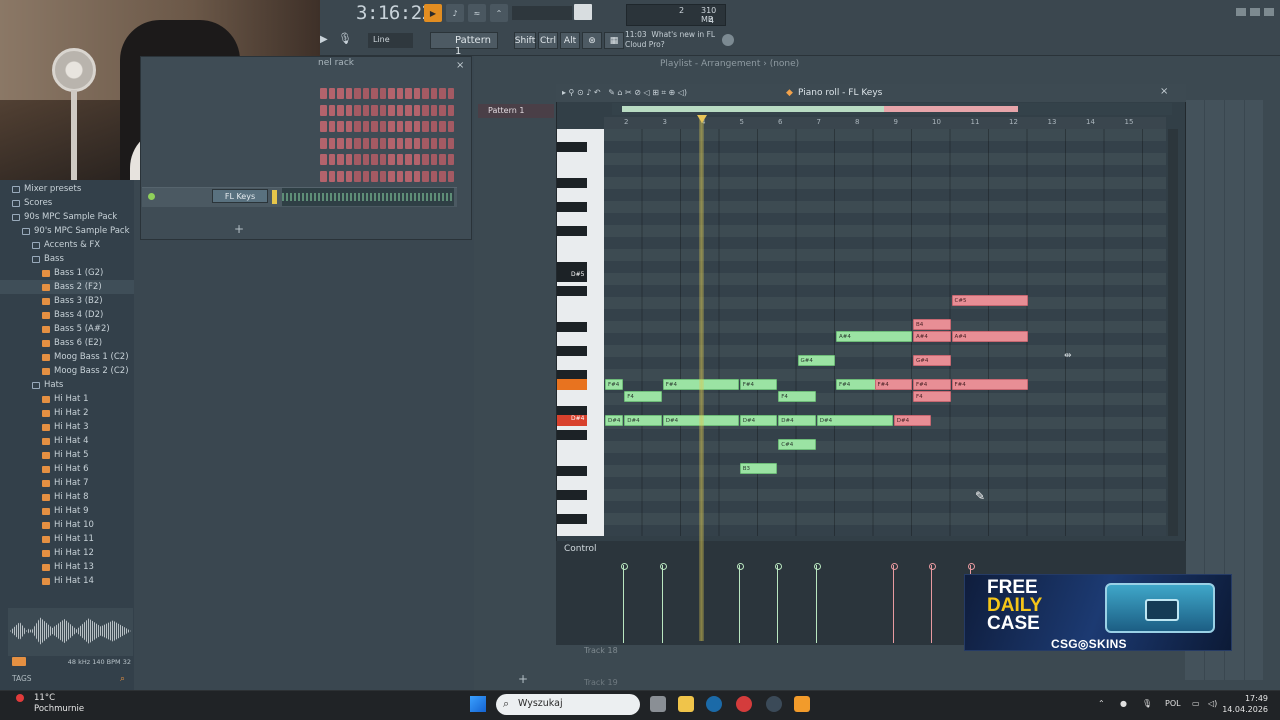 The width and height of the screenshot is (1280, 720). What do you see at coordinates (67, 357) in the screenshot?
I see `browser-item: Moog Bass 1 (C2)` at bounding box center [67, 357].